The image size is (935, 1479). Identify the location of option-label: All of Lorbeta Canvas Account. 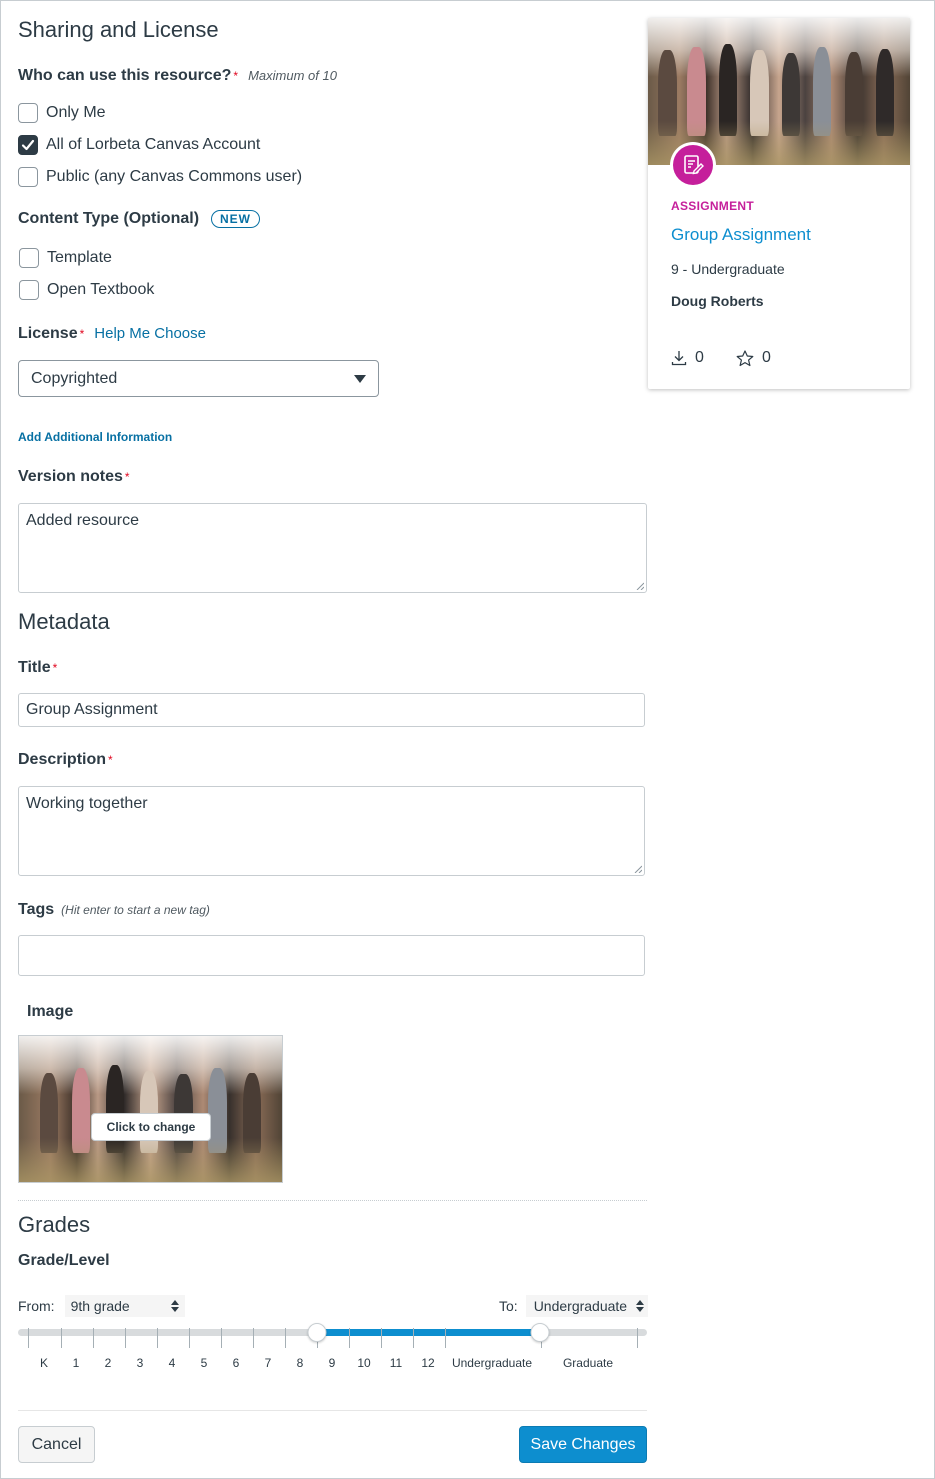
(153, 144).